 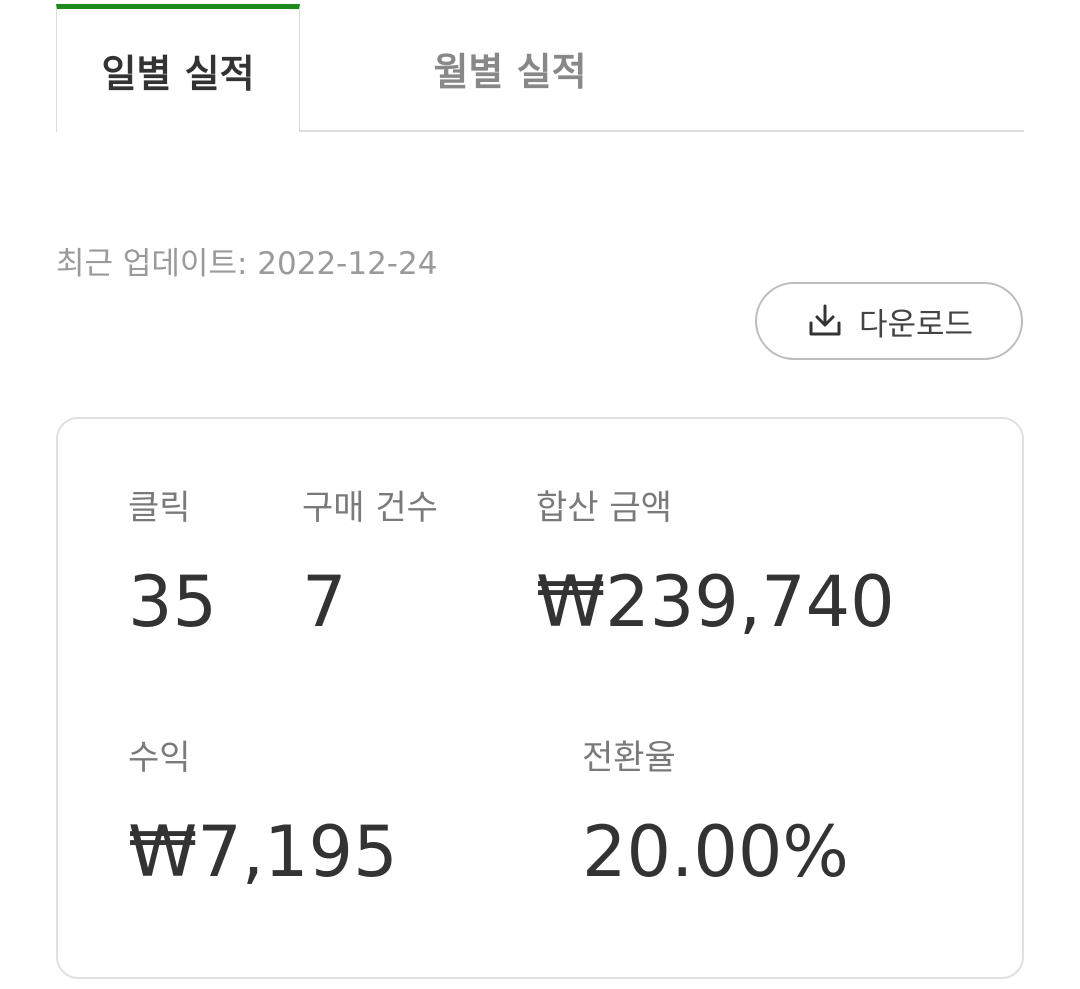 What do you see at coordinates (247, 264) in the screenshot?
I see `last-update-text: 최근 업데이트: 2022-12-24` at bounding box center [247, 264].